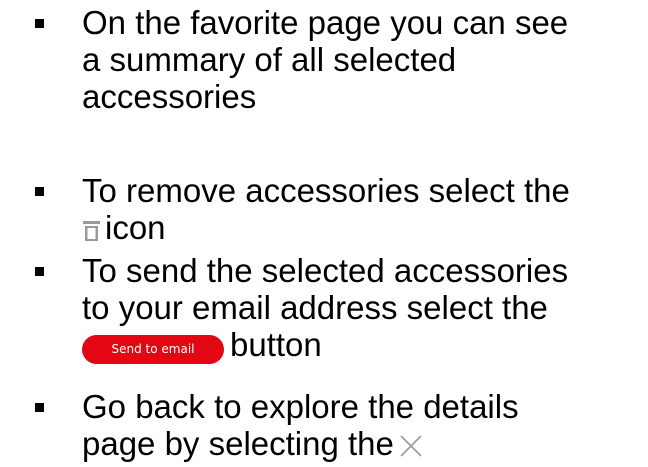 The width and height of the screenshot is (648, 467). What do you see at coordinates (238, 443) in the screenshot?
I see `instruction-text-segment: page by selecting the` at bounding box center [238, 443].